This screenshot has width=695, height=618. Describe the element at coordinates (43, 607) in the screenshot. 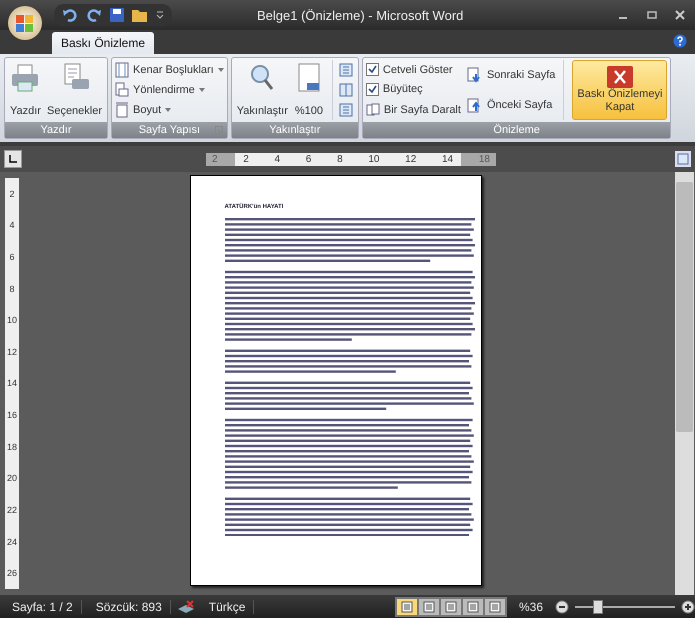

I see `page-count: Sayfa: 1 / 2` at that location.